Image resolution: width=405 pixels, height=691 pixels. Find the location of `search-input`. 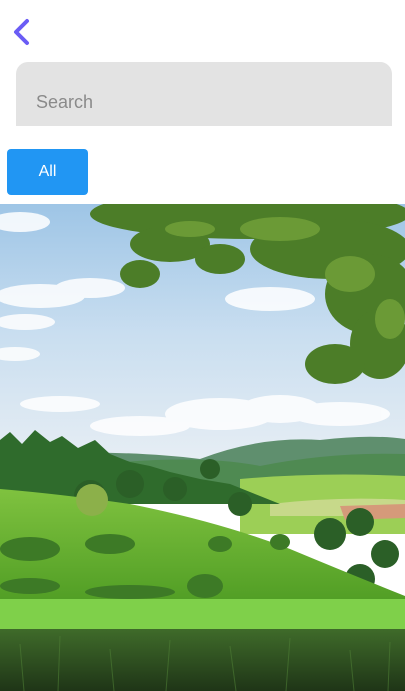

search-input is located at coordinates (206, 102).